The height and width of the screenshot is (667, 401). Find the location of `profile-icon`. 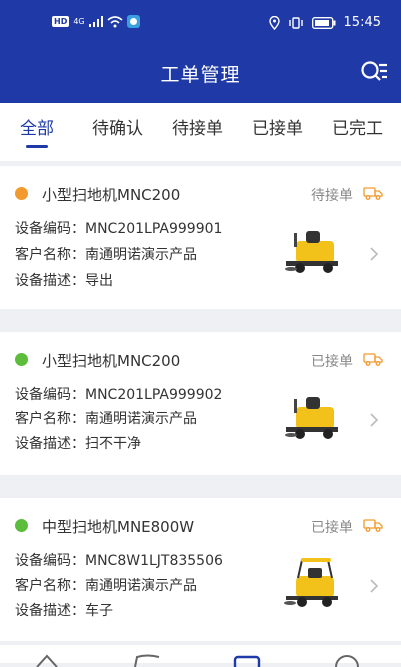

profile-icon is located at coordinates (347, 660).